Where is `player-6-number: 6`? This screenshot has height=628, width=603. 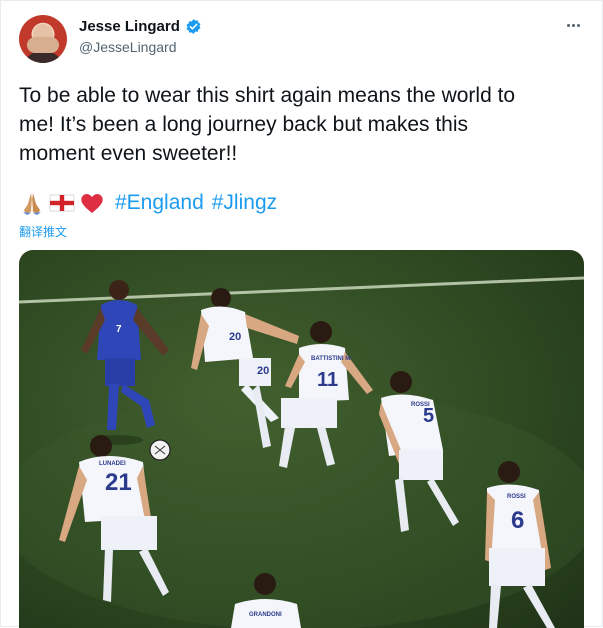
player-6-number: 6 is located at coordinates (517, 520).